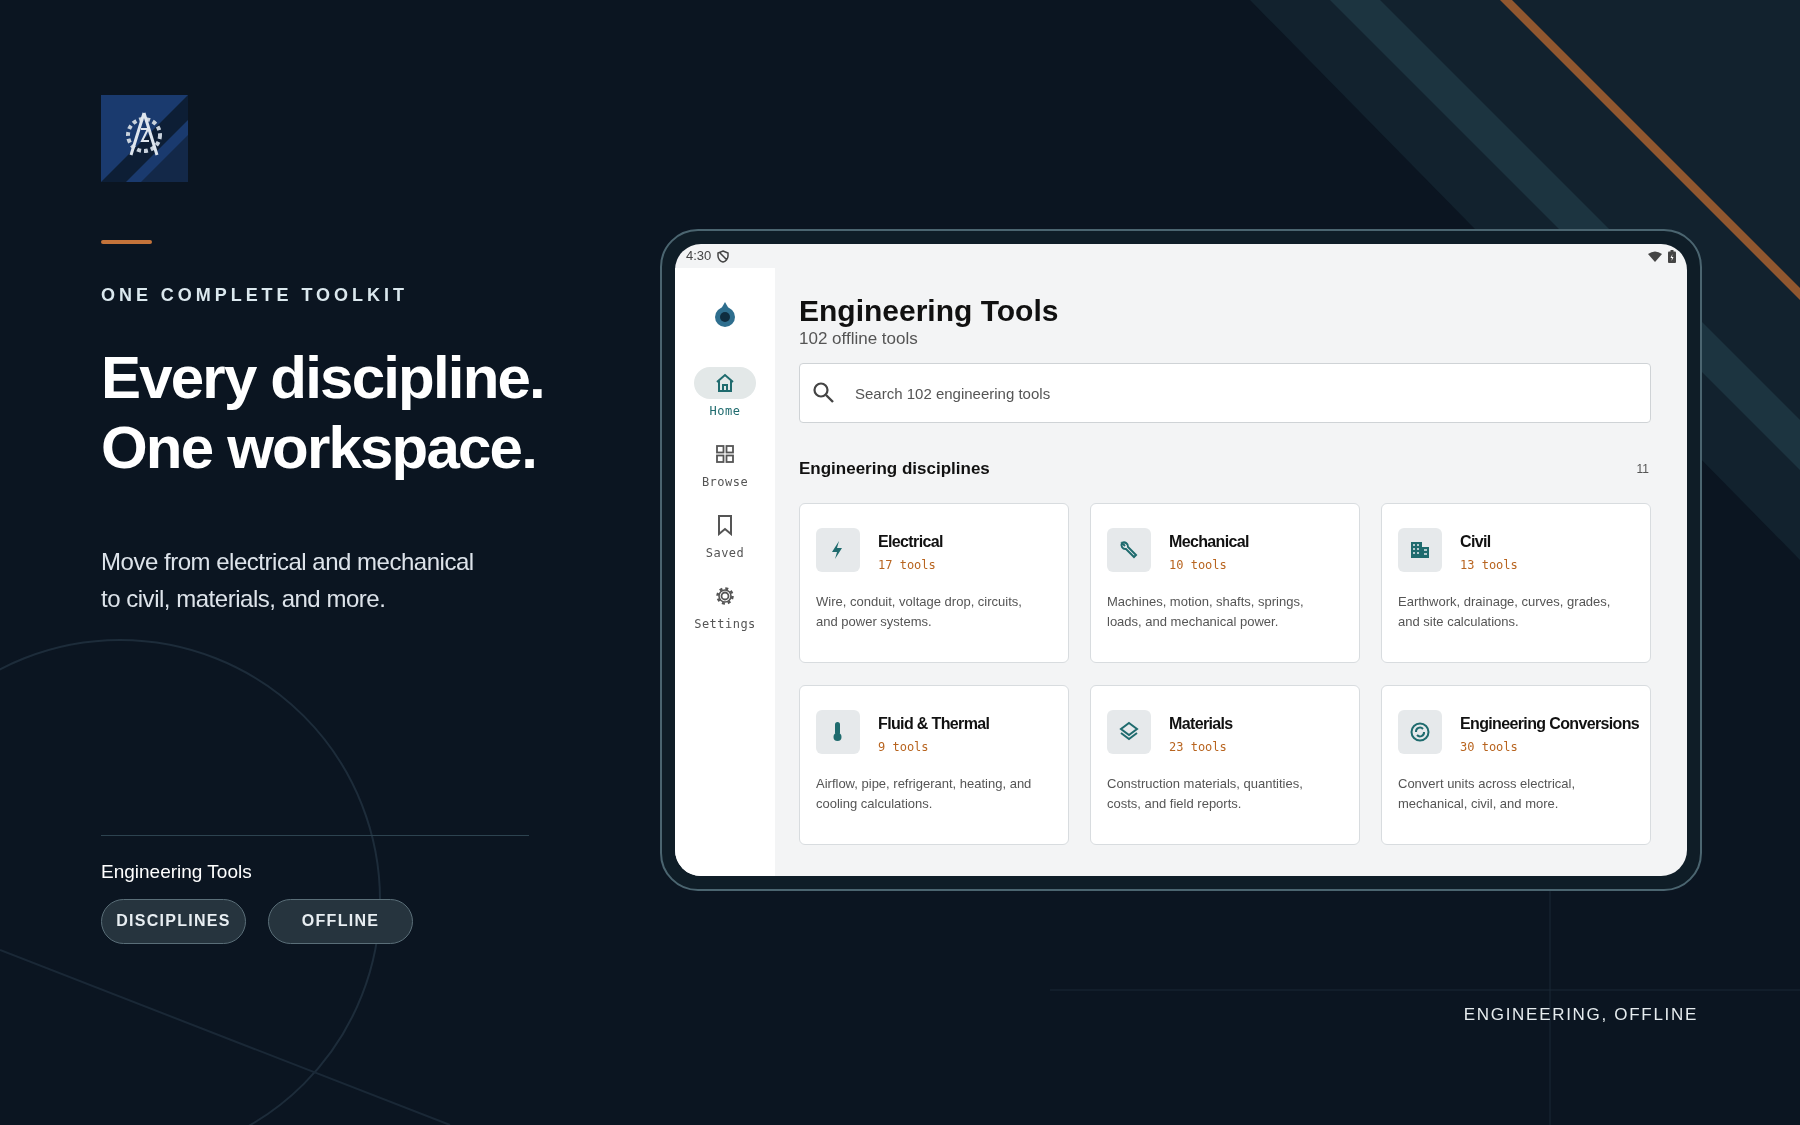 This screenshot has width=1800, height=1125. What do you see at coordinates (340, 921) in the screenshot?
I see `tag-pill: OFFLINE` at bounding box center [340, 921].